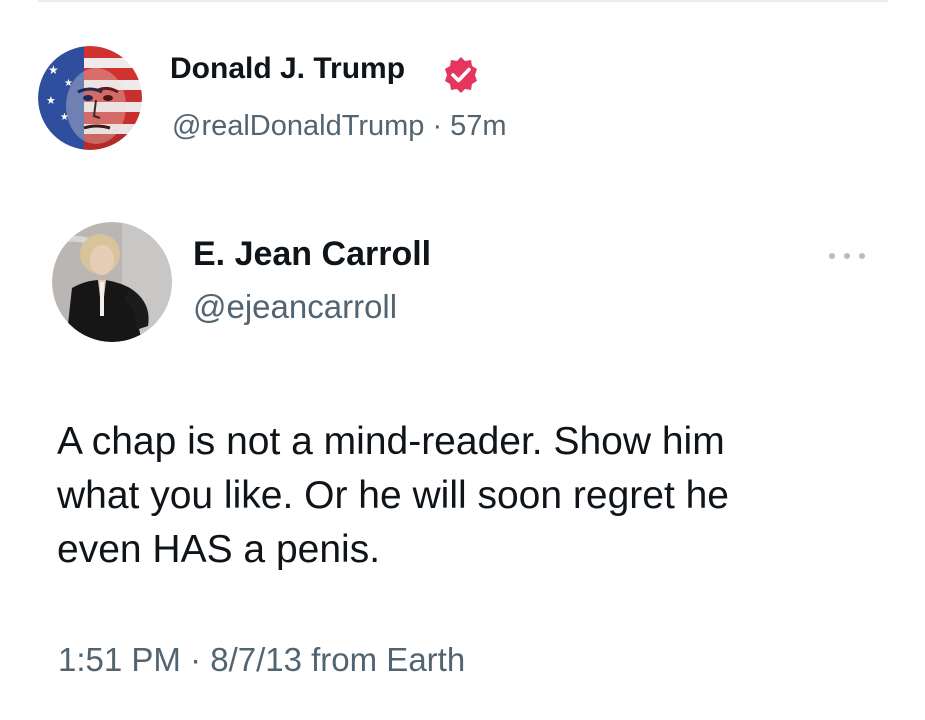 The image size is (925, 720). I want to click on flag-portrait-avatar-icon: ★ ★ ★ ★, so click(90, 98).